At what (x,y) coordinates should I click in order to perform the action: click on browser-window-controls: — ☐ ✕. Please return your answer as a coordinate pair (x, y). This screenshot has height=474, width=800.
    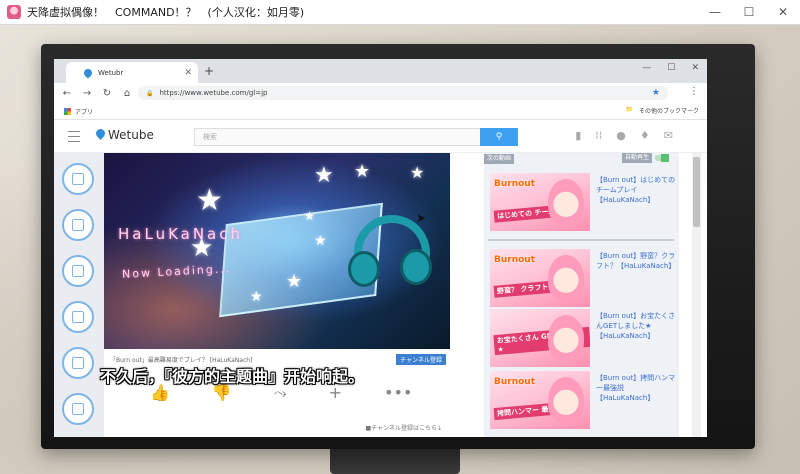
    Looking at the image, I should click on (670, 68).